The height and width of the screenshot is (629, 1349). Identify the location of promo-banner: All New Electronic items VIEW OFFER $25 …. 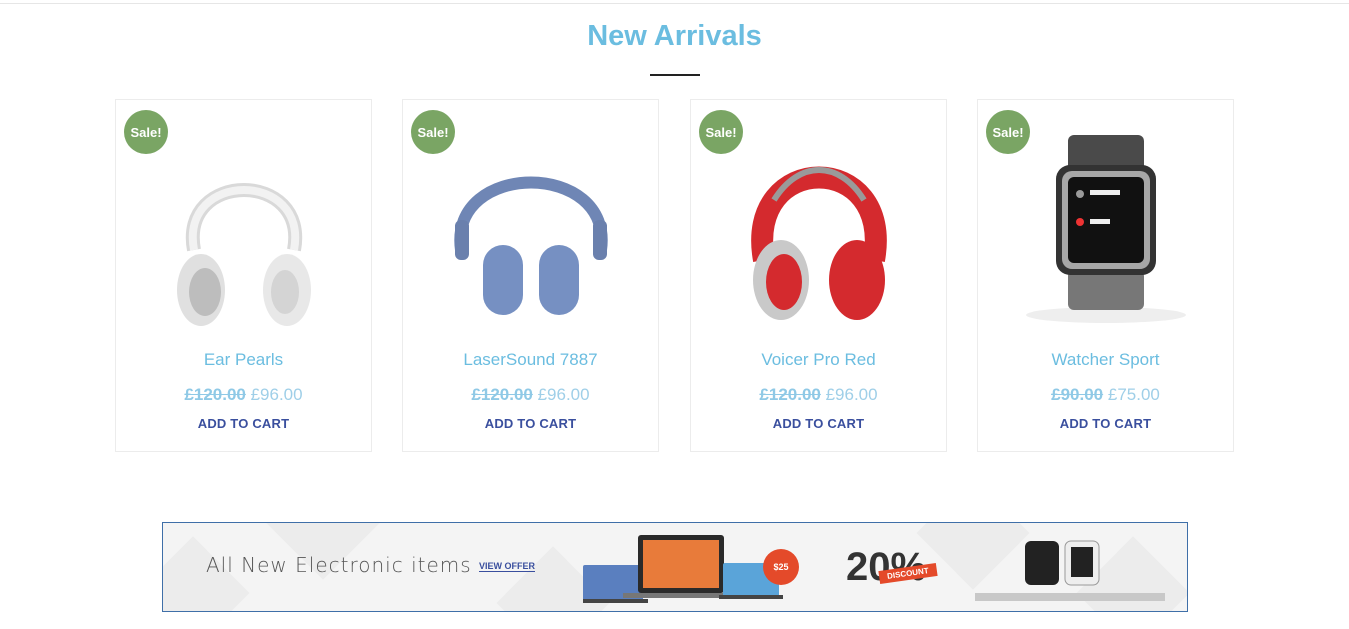
(675, 567).